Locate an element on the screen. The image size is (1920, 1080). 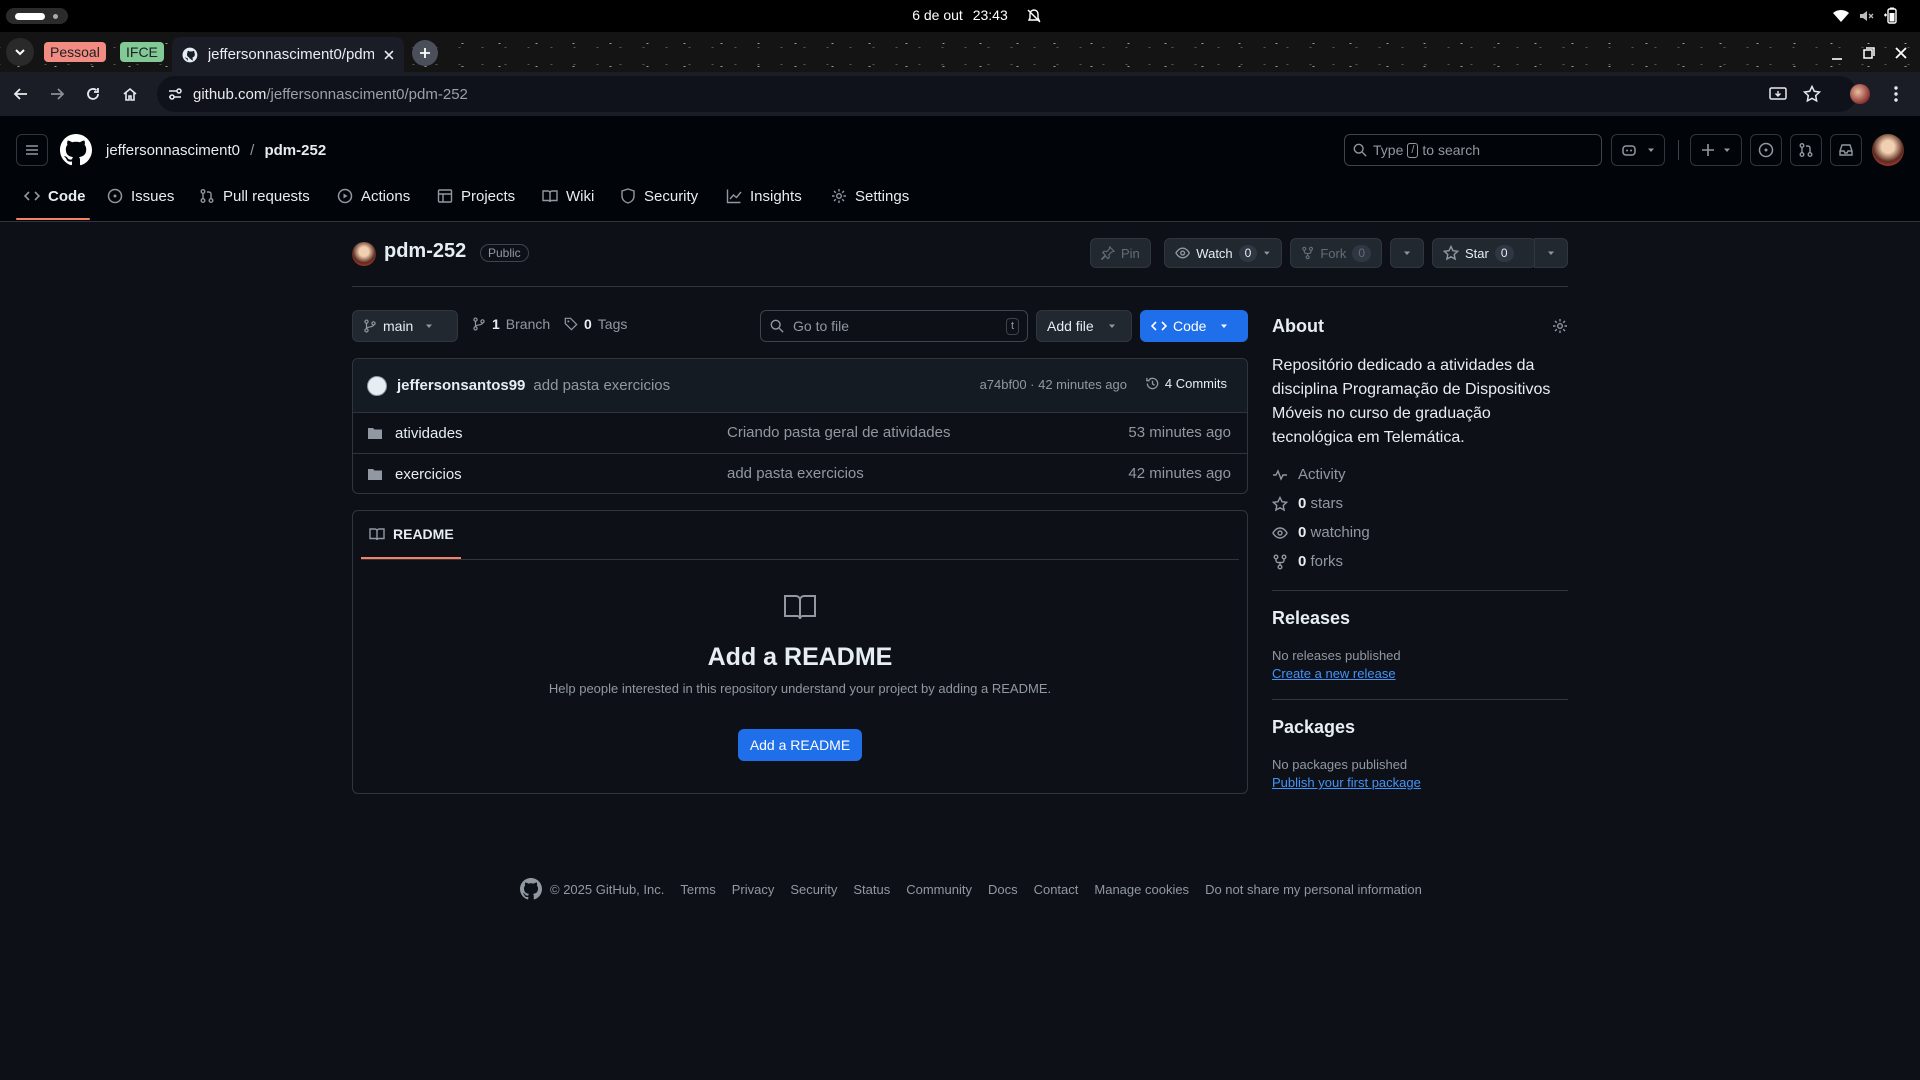
volume-muted-icon is located at coordinates (1866, 16).